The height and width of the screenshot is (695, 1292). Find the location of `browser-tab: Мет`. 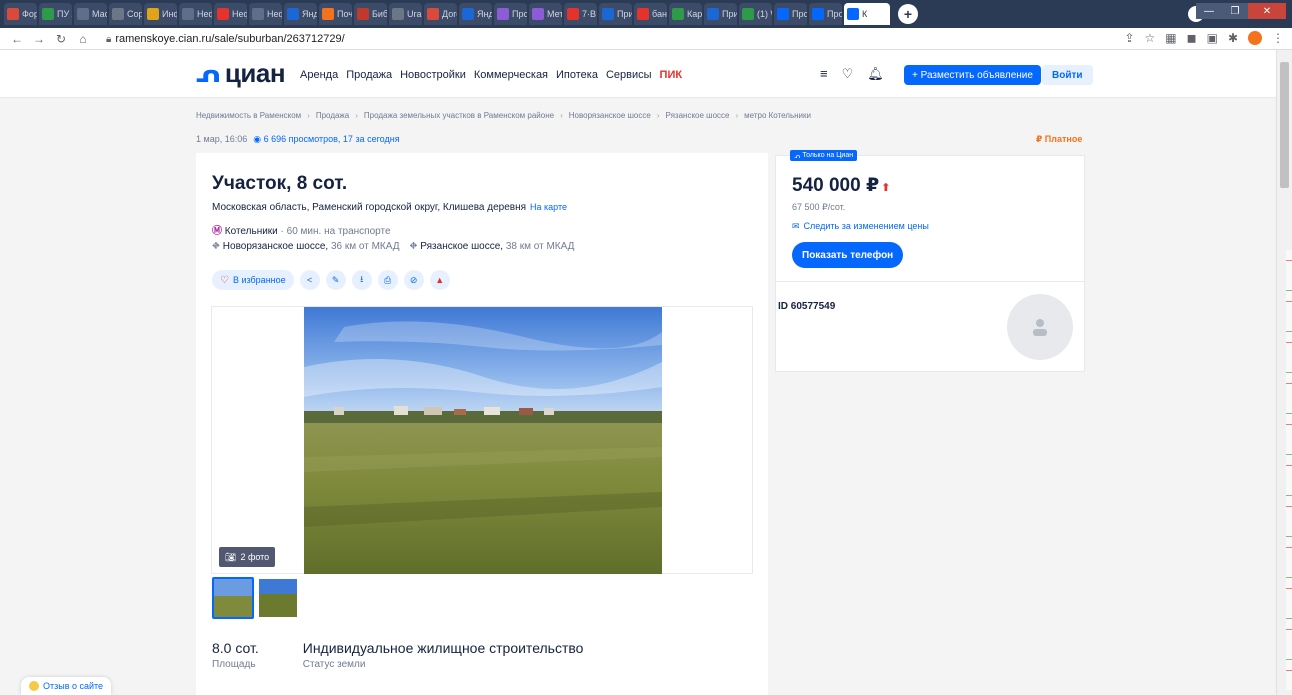

browser-tab: Мет is located at coordinates (545, 14).